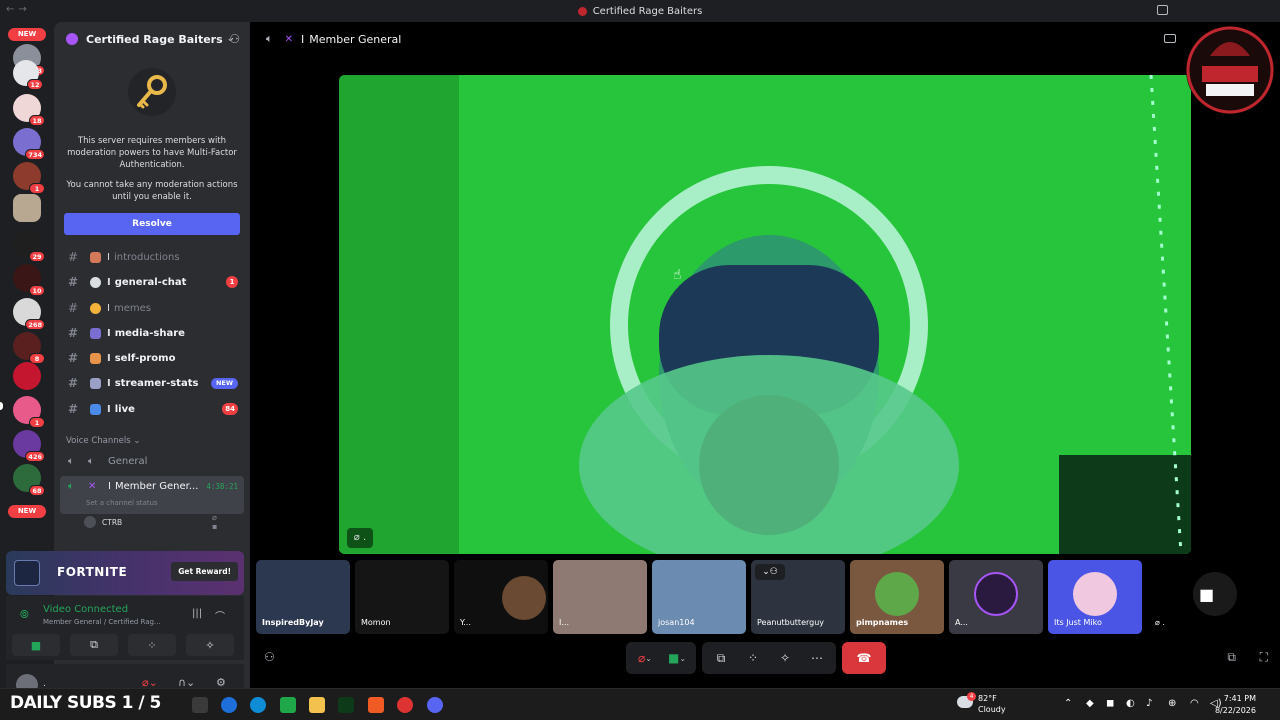 This screenshot has width=1280, height=720. I want to click on server-icon-7: 29, so click(29, 246).